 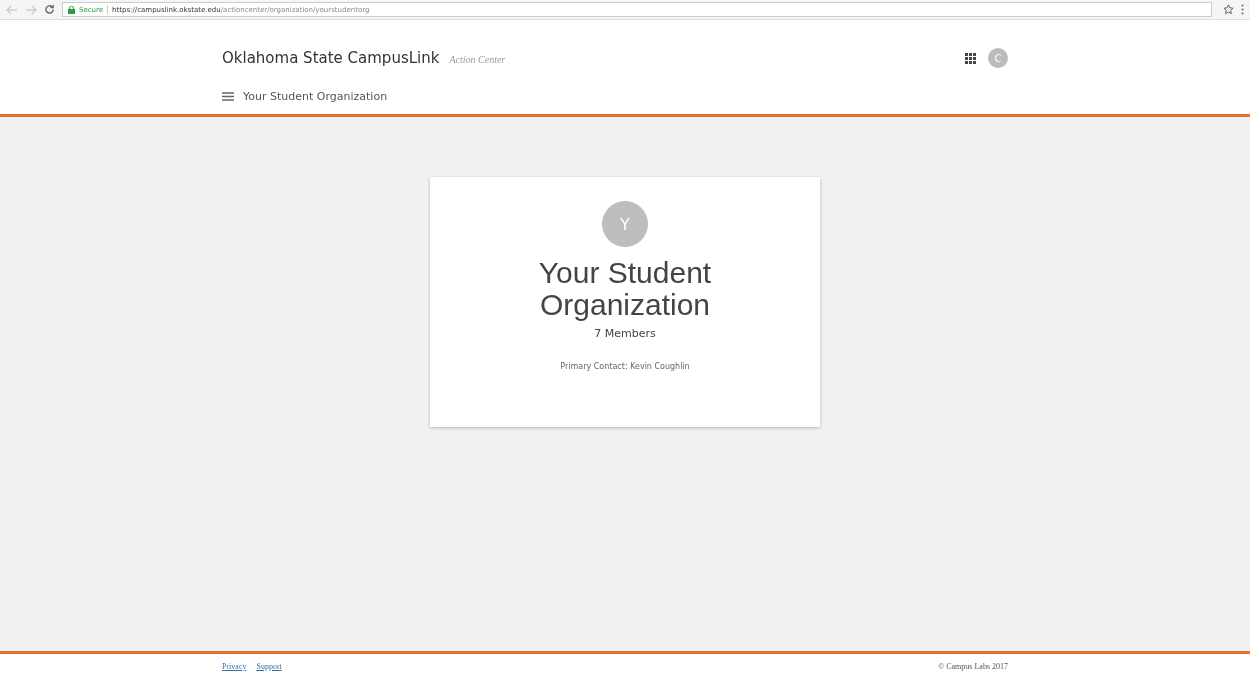 I want to click on footer-link: Privacy, so click(x=234, y=666).